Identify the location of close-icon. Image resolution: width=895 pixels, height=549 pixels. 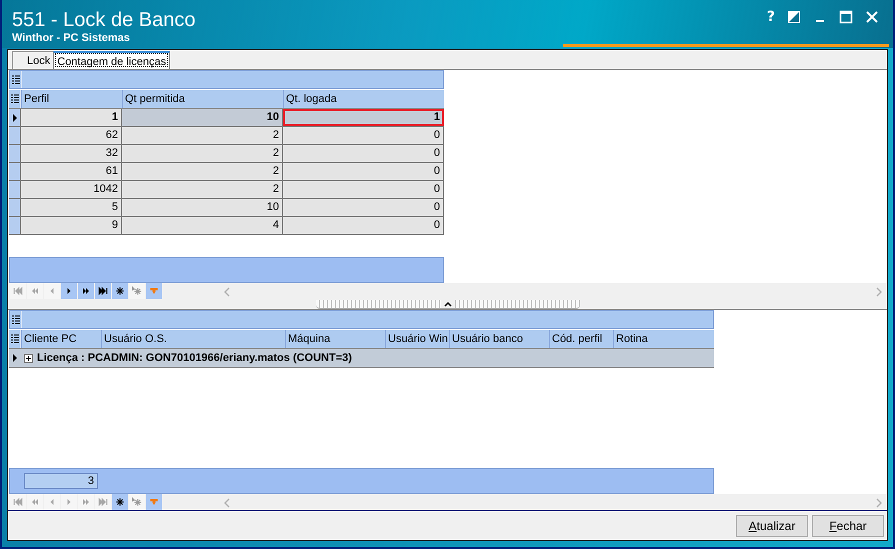
(872, 17).